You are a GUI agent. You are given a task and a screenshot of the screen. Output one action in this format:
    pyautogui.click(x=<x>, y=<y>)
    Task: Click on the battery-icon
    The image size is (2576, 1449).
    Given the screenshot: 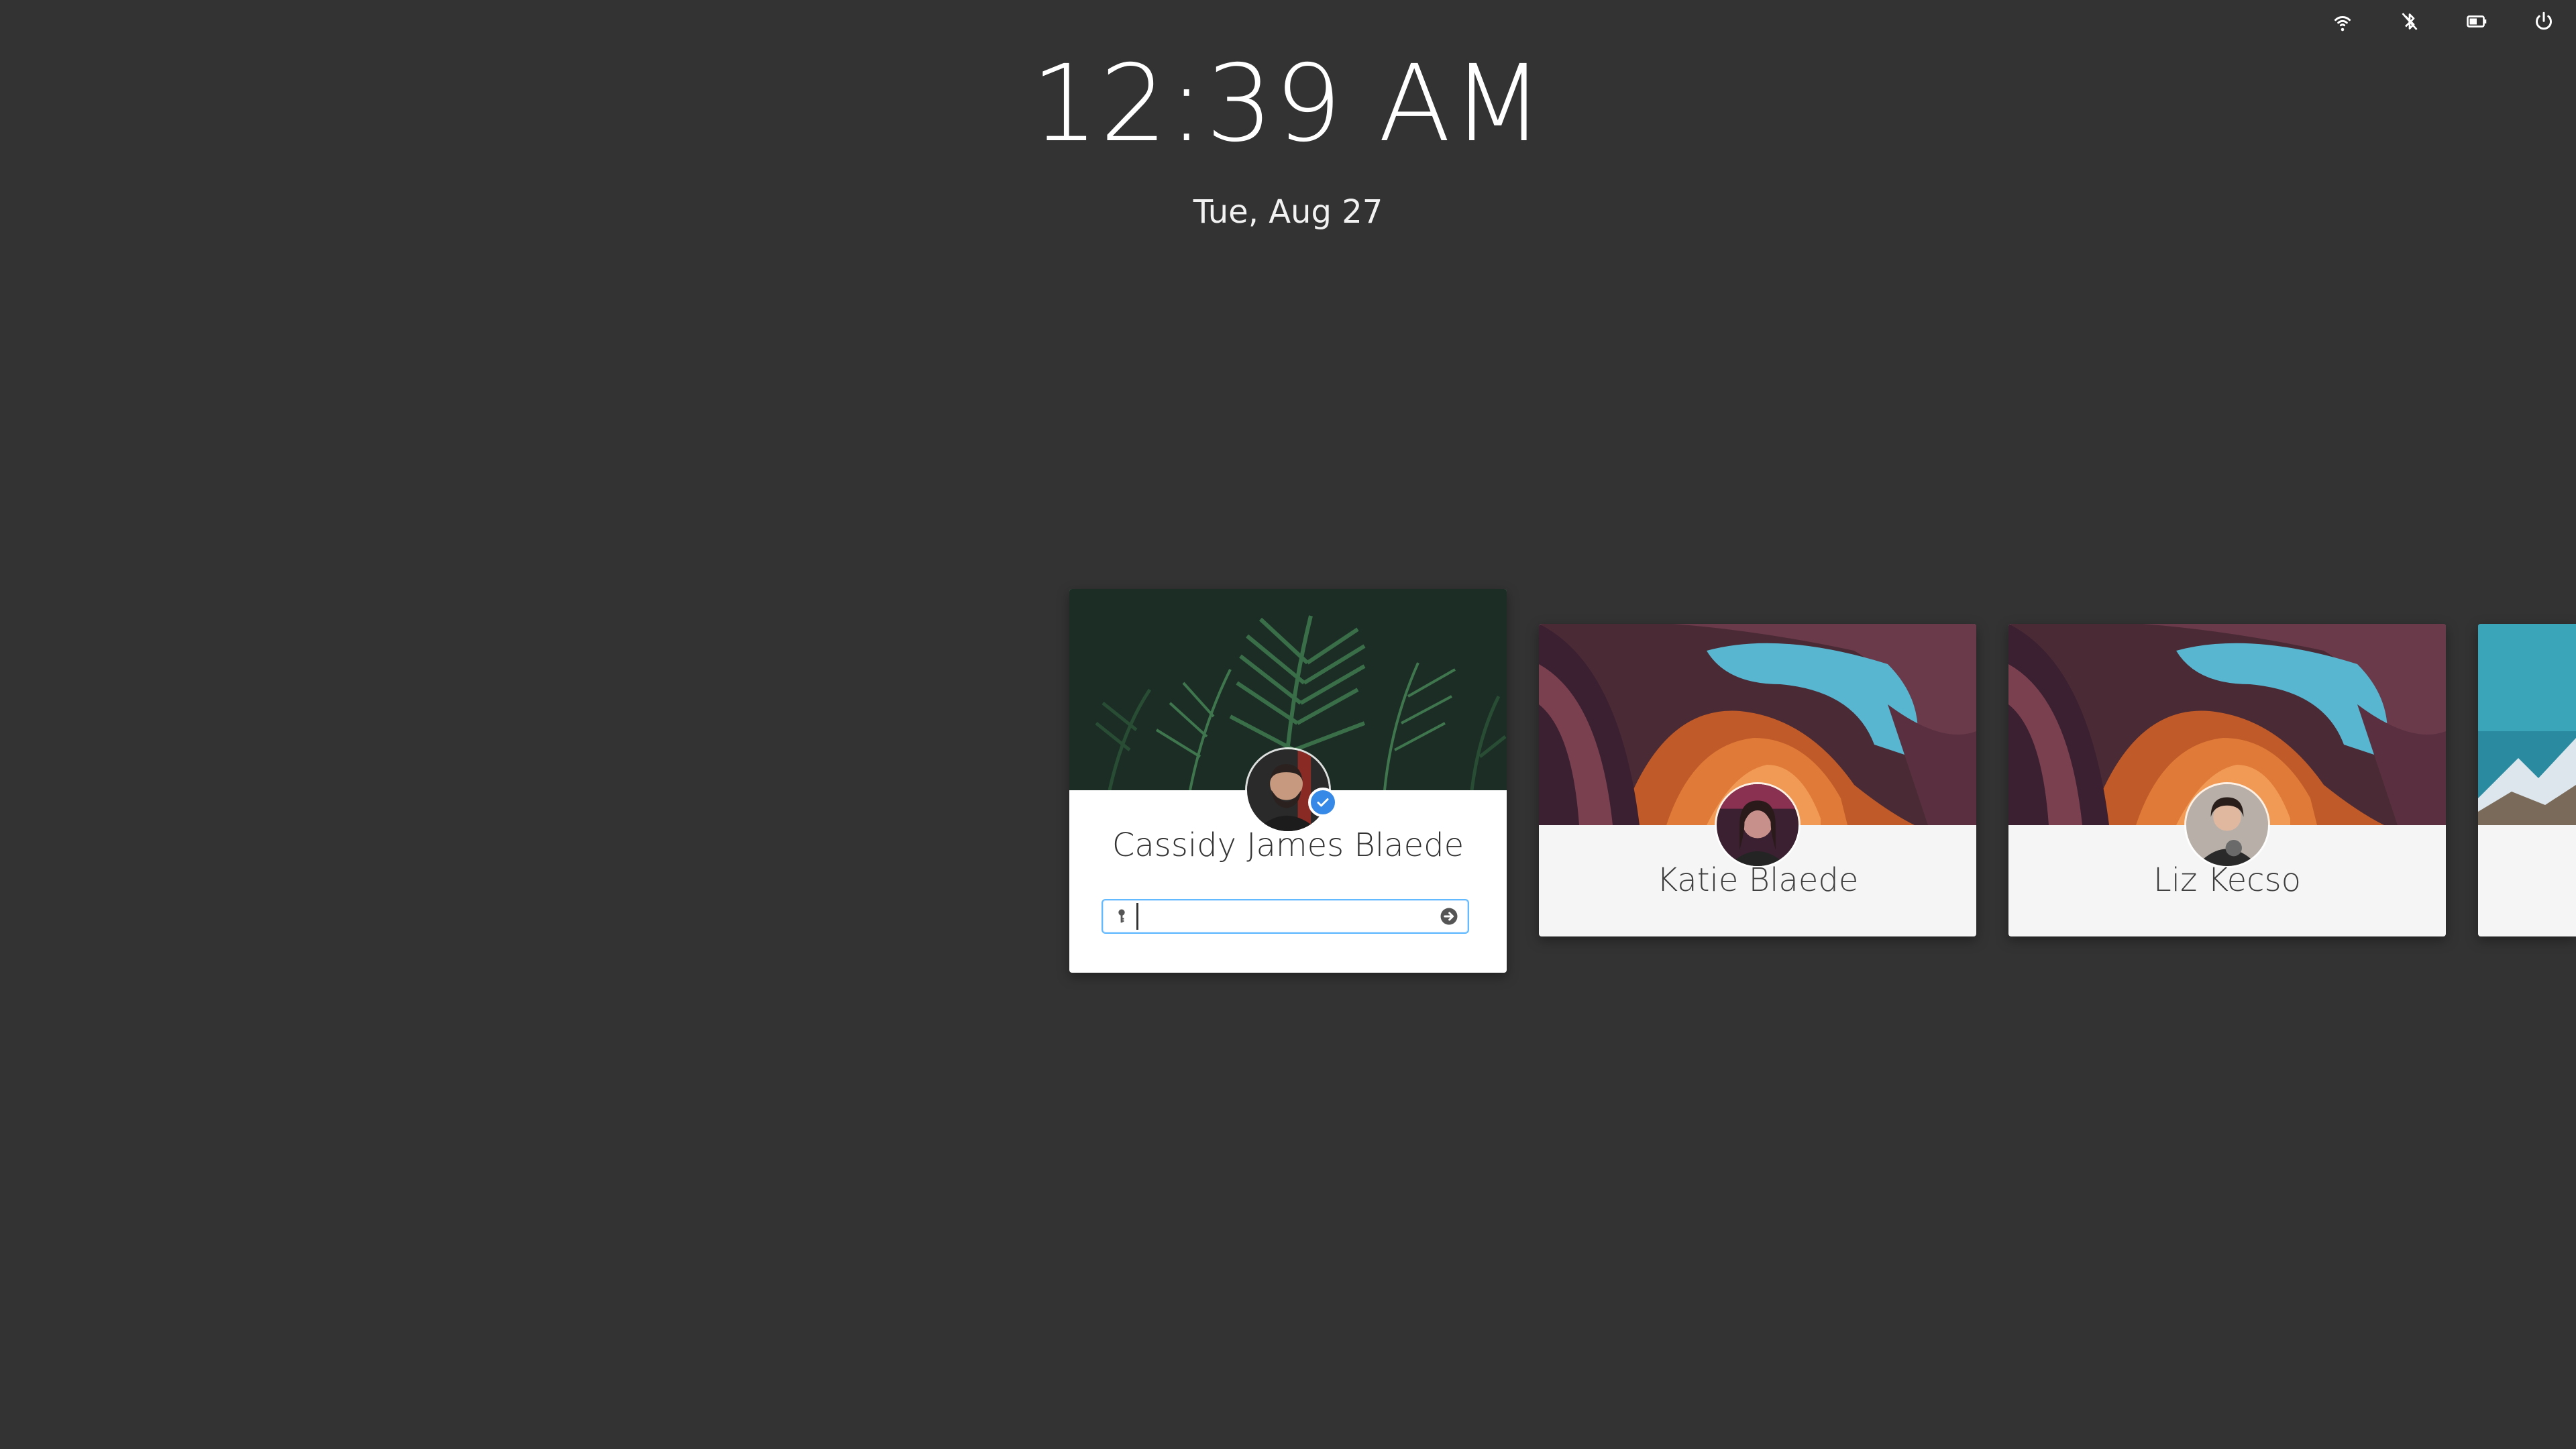 What is the action you would take?
    pyautogui.click(x=2476, y=21)
    